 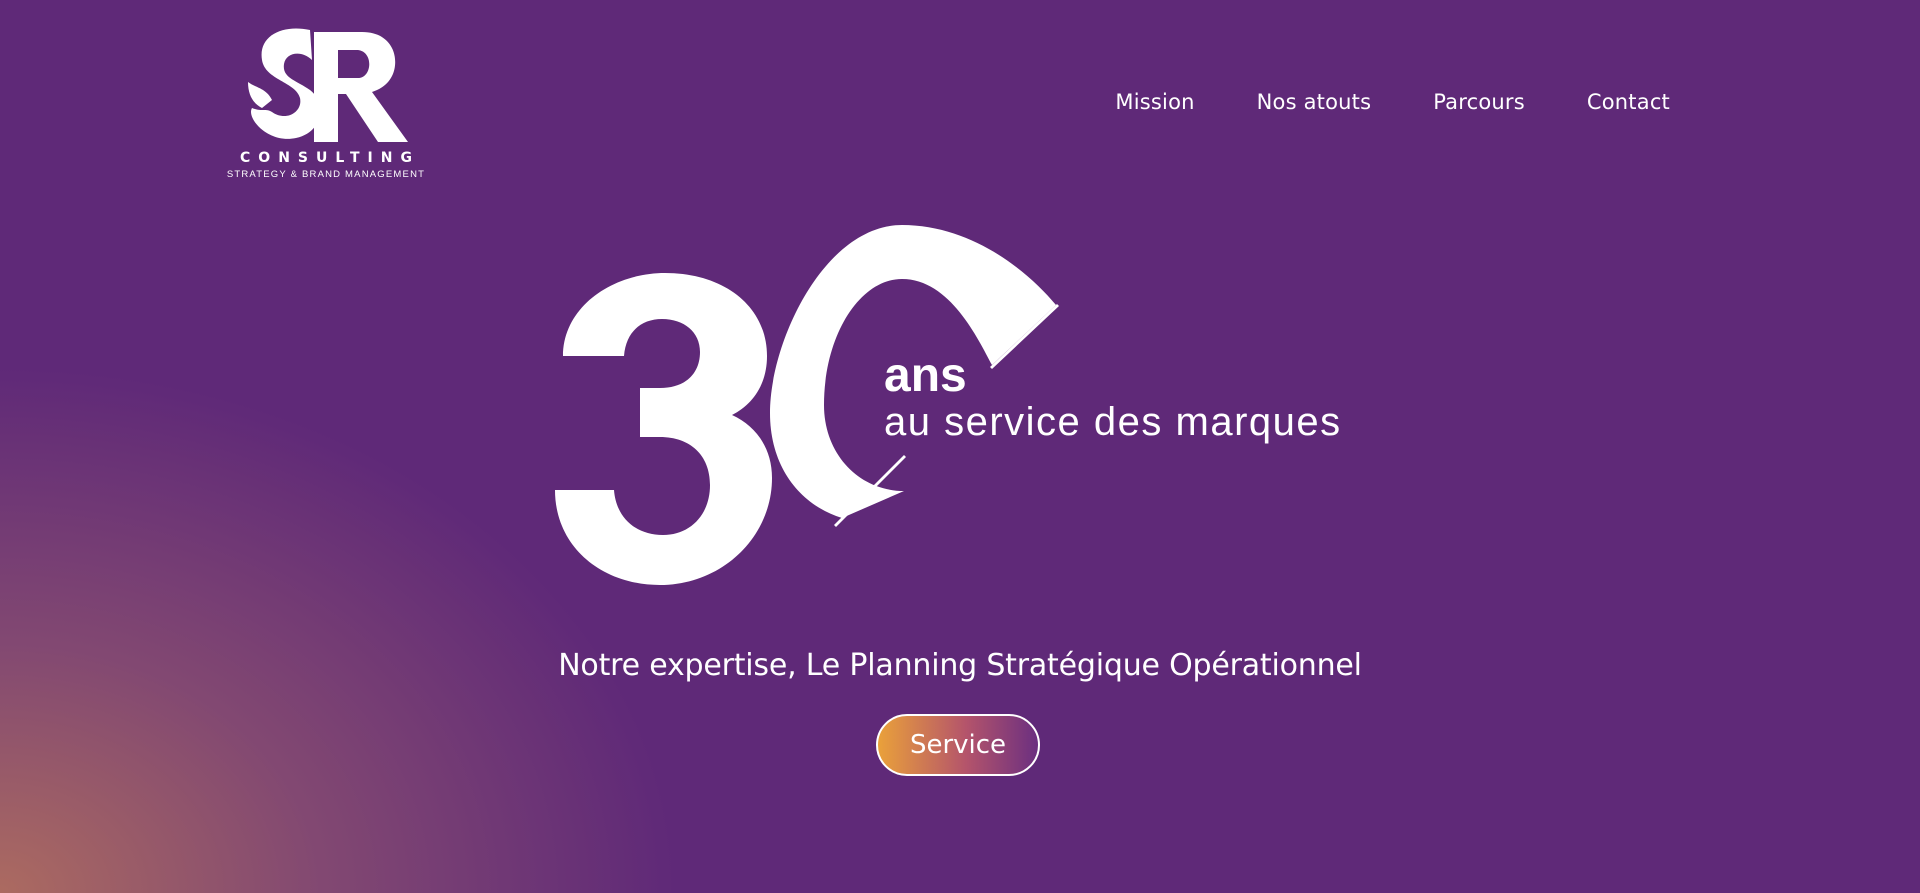 What do you see at coordinates (1479, 102) in the screenshot?
I see `nav-item-parcours: Parcours` at bounding box center [1479, 102].